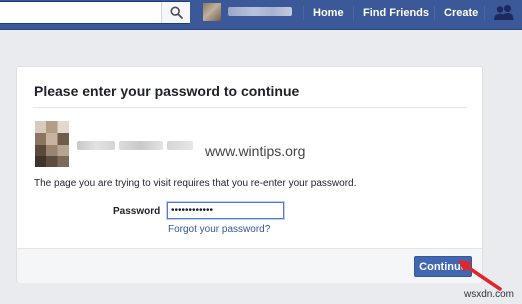 The height and width of the screenshot is (304, 522). Describe the element at coordinates (249, 265) in the screenshot. I see `dialog-footer` at that location.